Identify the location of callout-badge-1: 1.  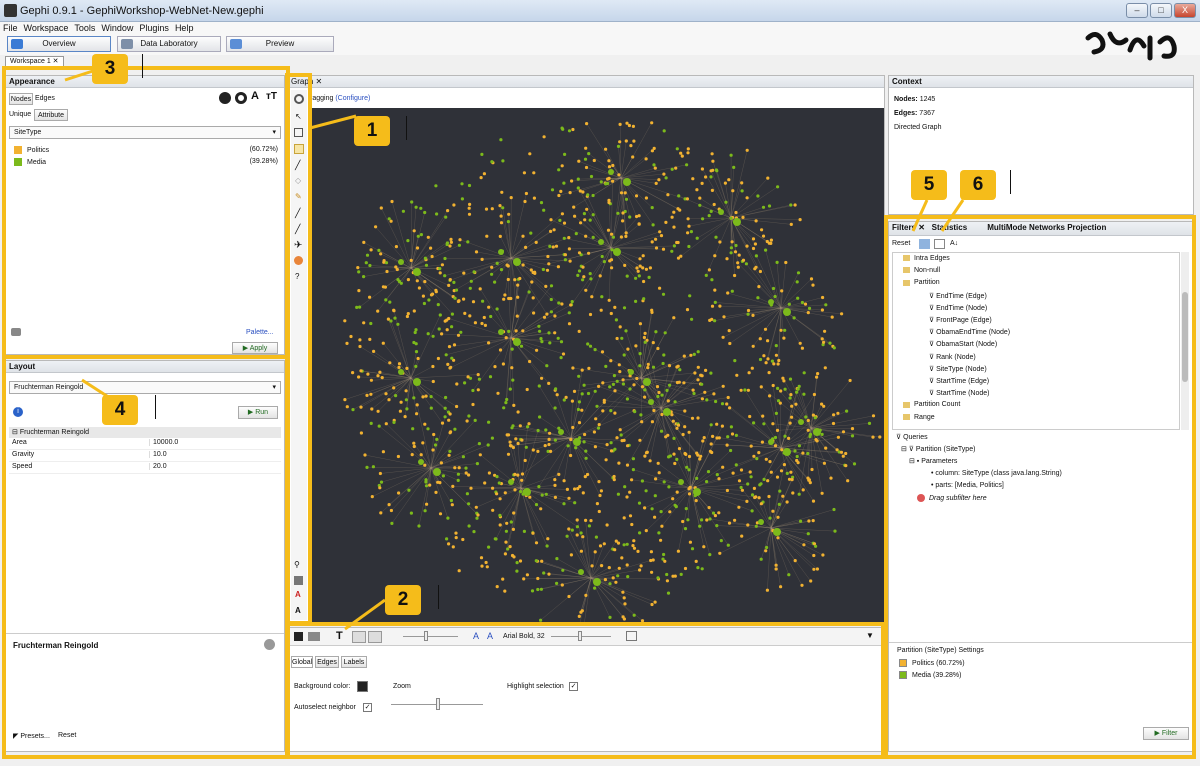
(372, 131).